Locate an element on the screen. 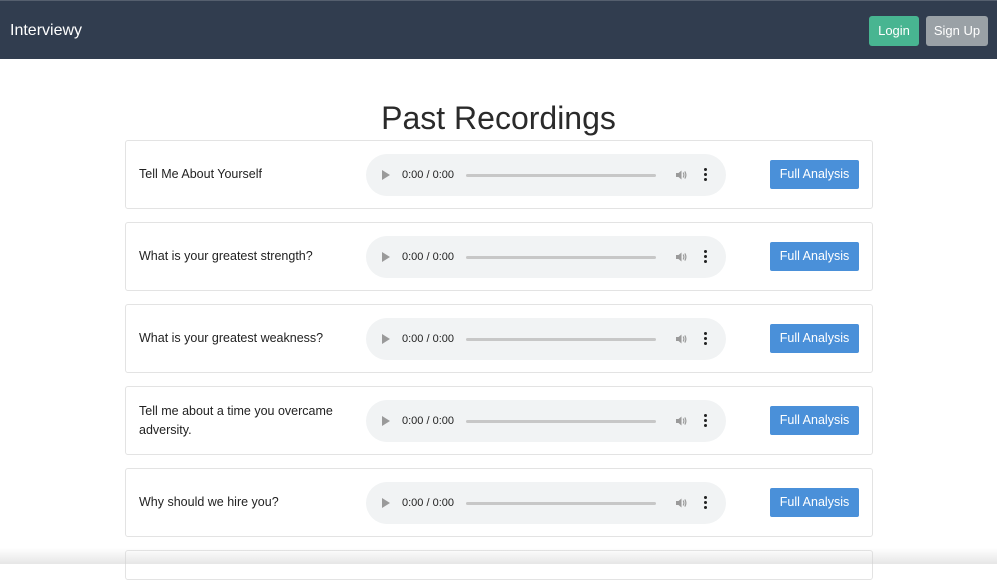  login-button: Login is located at coordinates (894, 31).